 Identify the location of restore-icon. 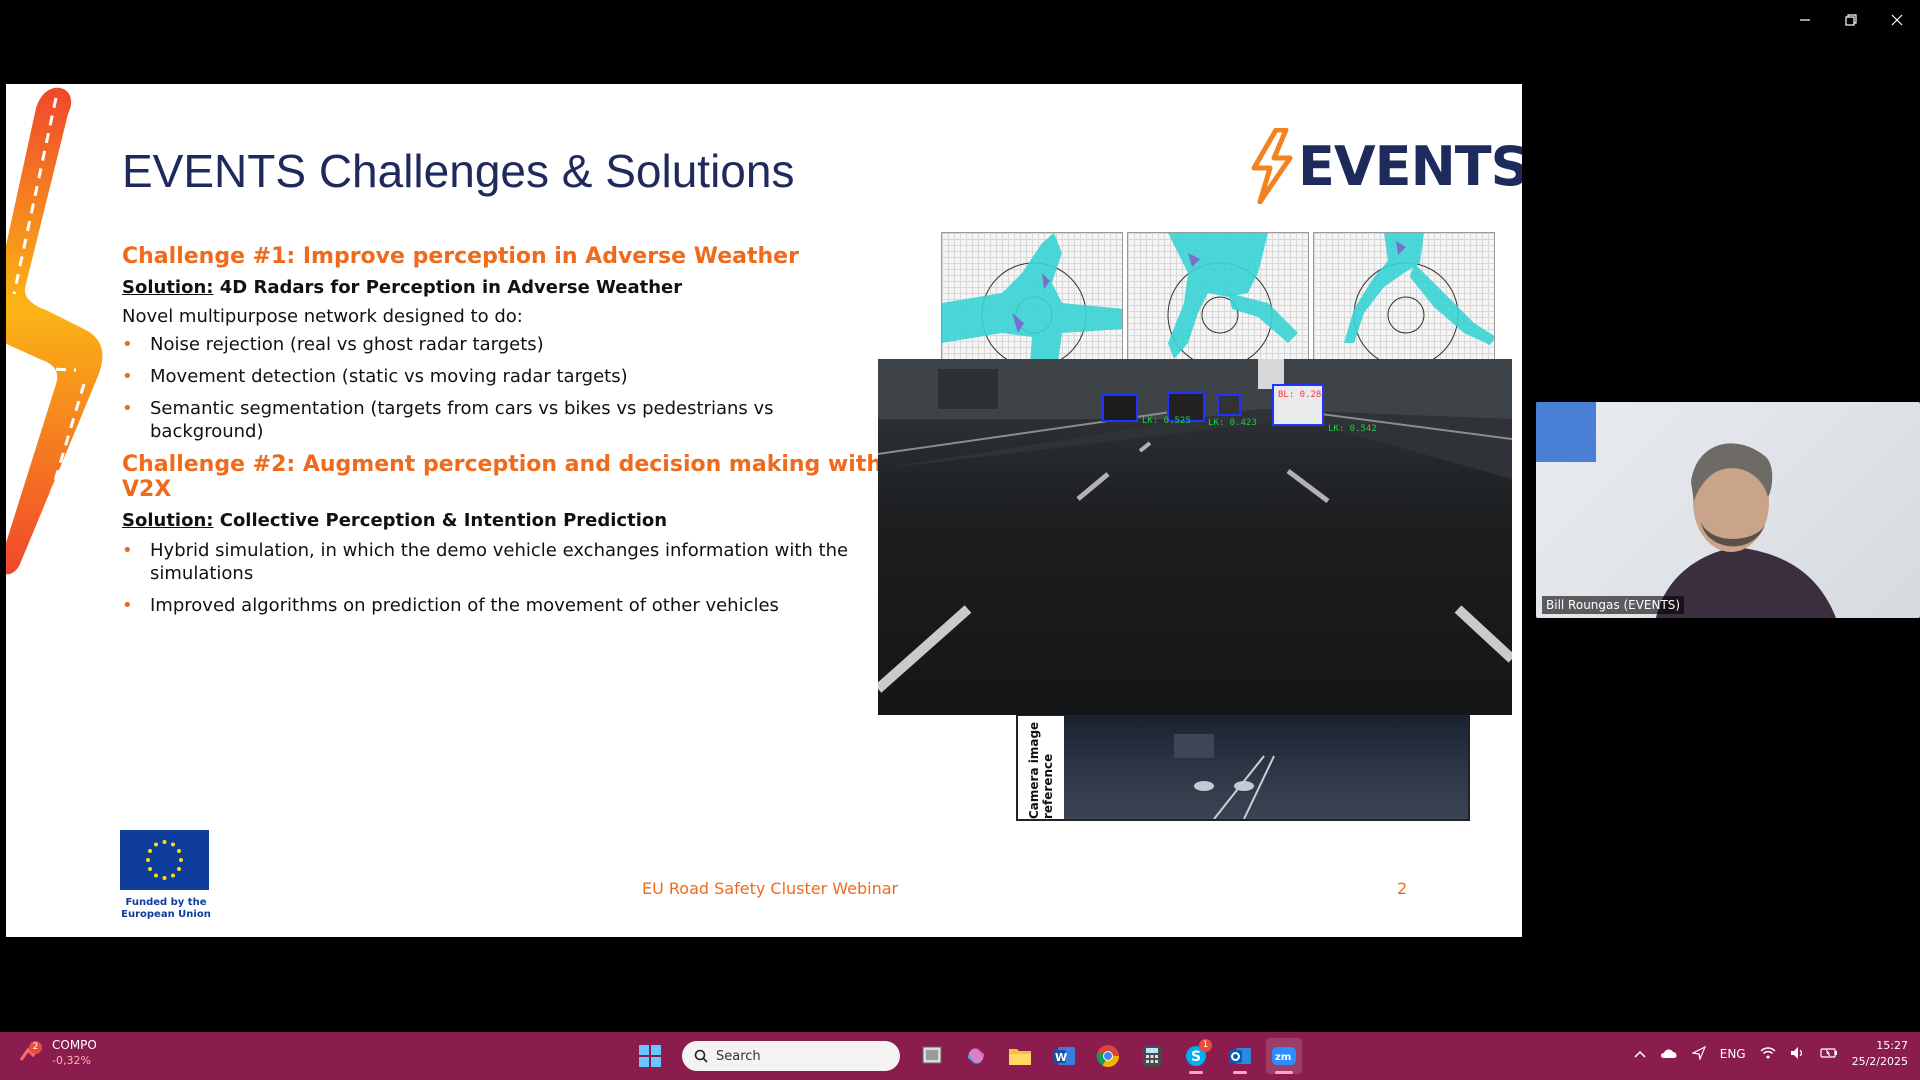
(1851, 20).